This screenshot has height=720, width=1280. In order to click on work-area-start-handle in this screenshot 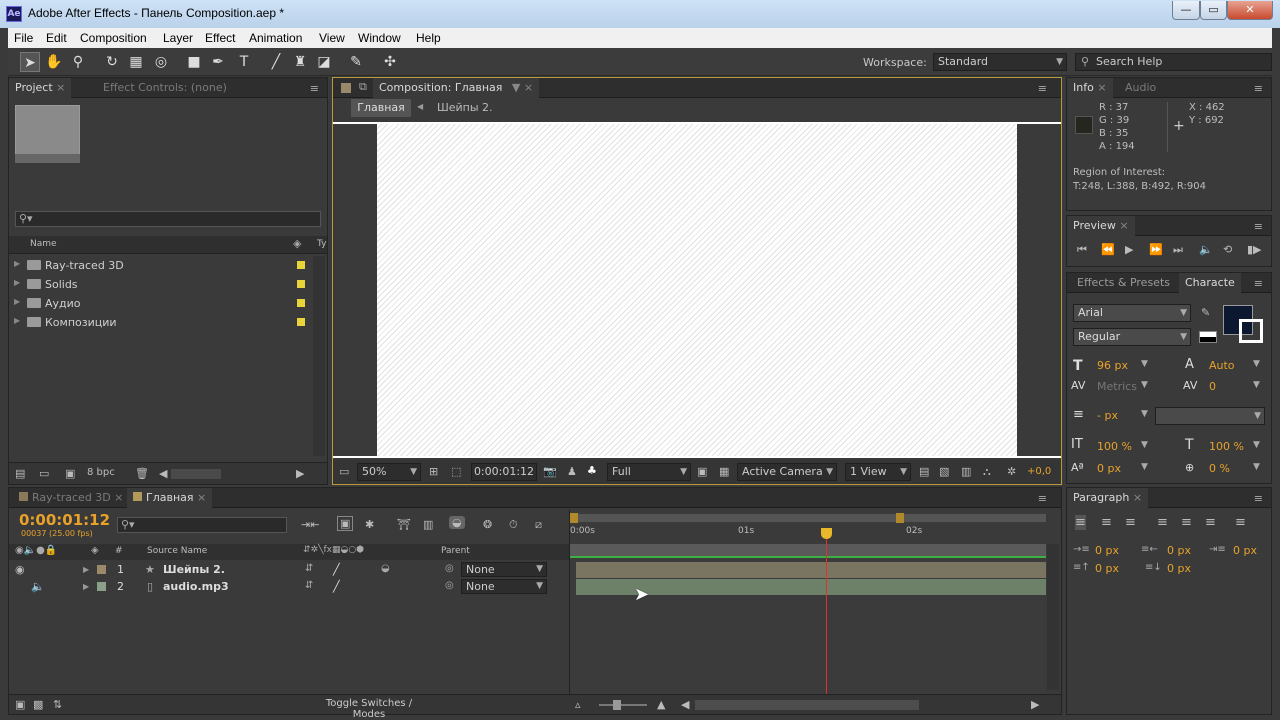, I will do `click(574, 518)`.